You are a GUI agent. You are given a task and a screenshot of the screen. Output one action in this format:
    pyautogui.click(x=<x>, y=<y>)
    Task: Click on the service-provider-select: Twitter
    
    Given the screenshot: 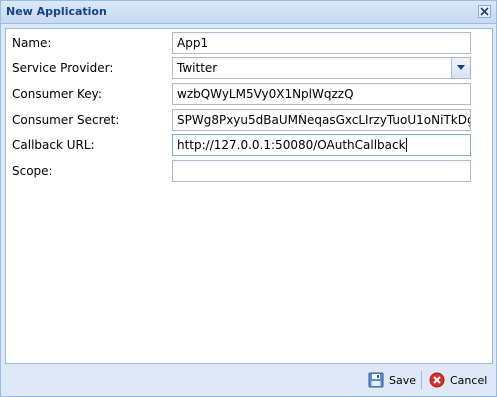 What is the action you would take?
    pyautogui.click(x=321, y=68)
    